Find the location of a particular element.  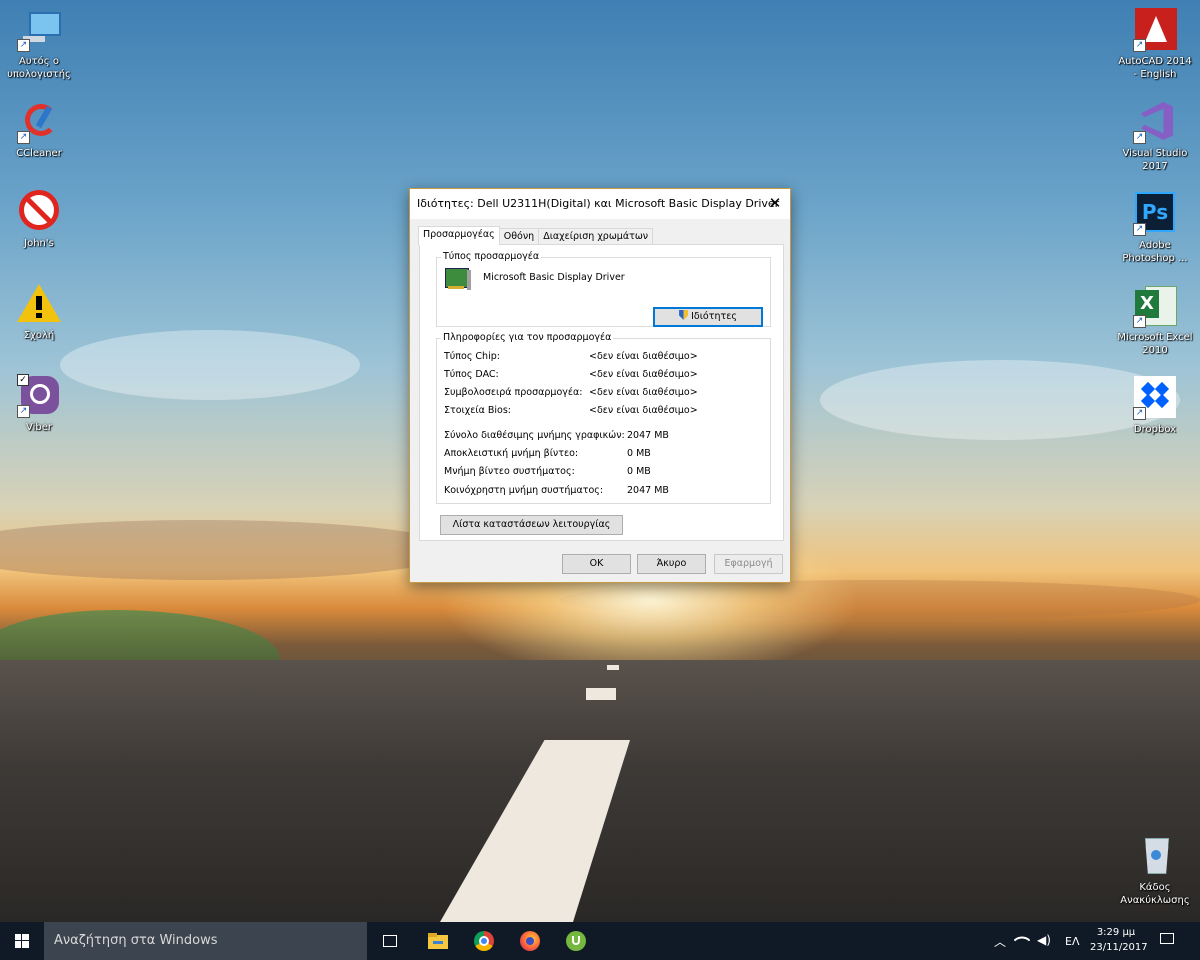

desktop-icon-label: Αυτός ο υπολογιστής is located at coordinates (39, 68).